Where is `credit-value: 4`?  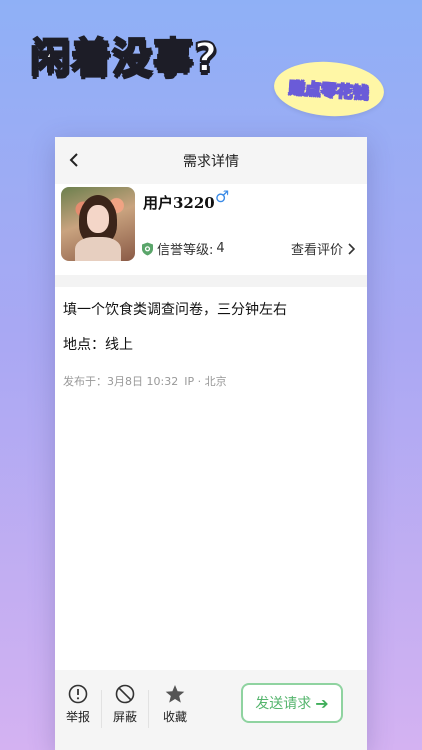 credit-value: 4 is located at coordinates (220, 248).